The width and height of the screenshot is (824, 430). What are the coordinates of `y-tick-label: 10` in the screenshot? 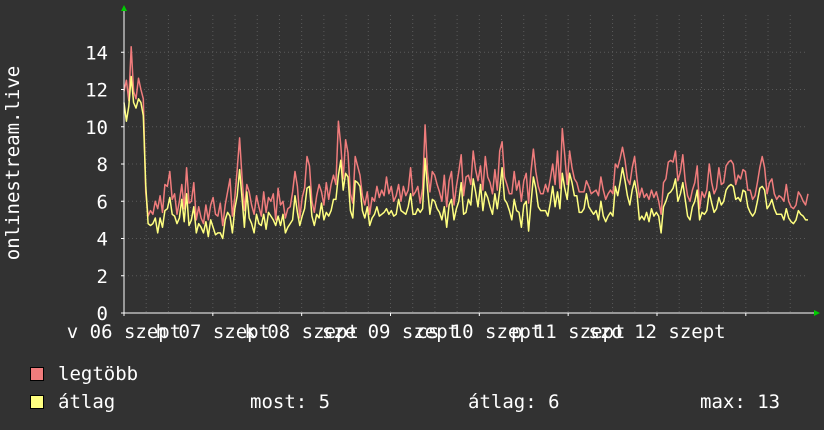 It's located at (96, 128).